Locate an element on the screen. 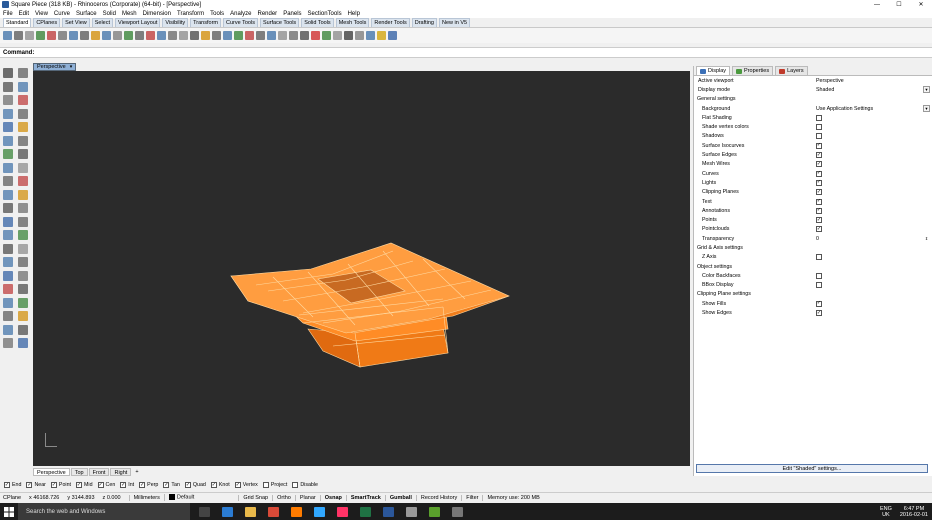  checkbox-points: ✓ is located at coordinates (819, 220).